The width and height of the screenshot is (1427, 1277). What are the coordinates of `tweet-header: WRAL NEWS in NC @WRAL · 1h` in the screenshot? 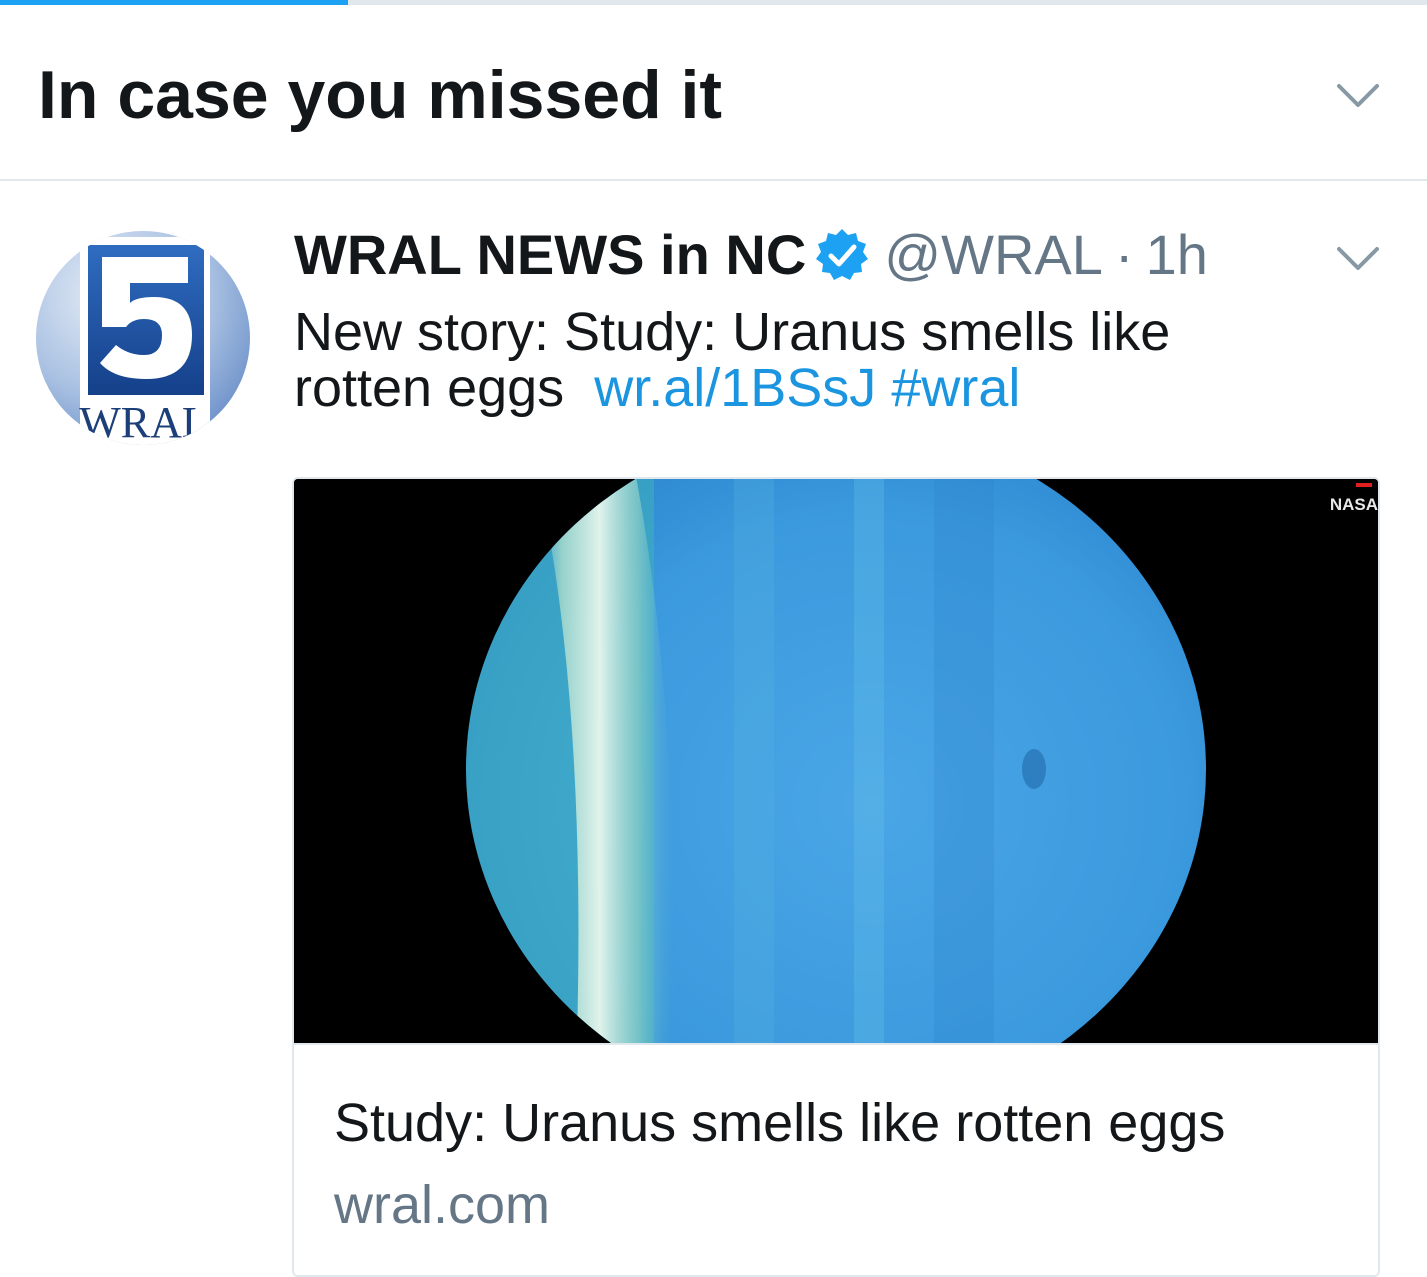 It's located at (751, 255).